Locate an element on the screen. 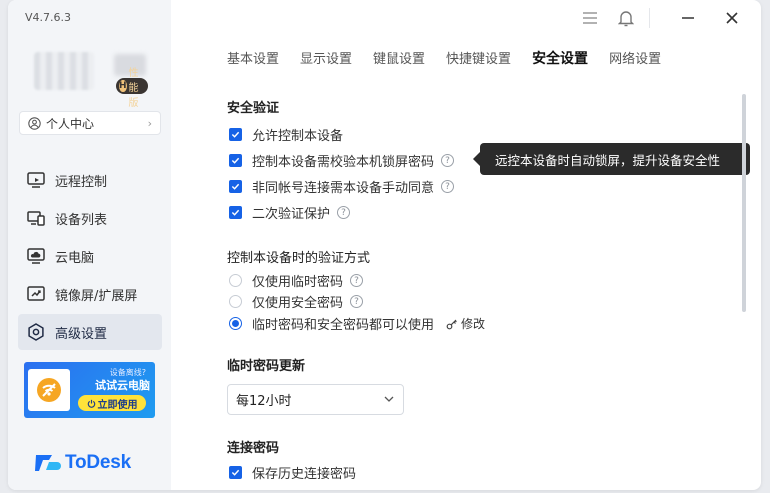 The image size is (770, 493). lock-screen-tooltip: 远控本设备时自动锁屏，提升设备安全性 is located at coordinates (611, 159).